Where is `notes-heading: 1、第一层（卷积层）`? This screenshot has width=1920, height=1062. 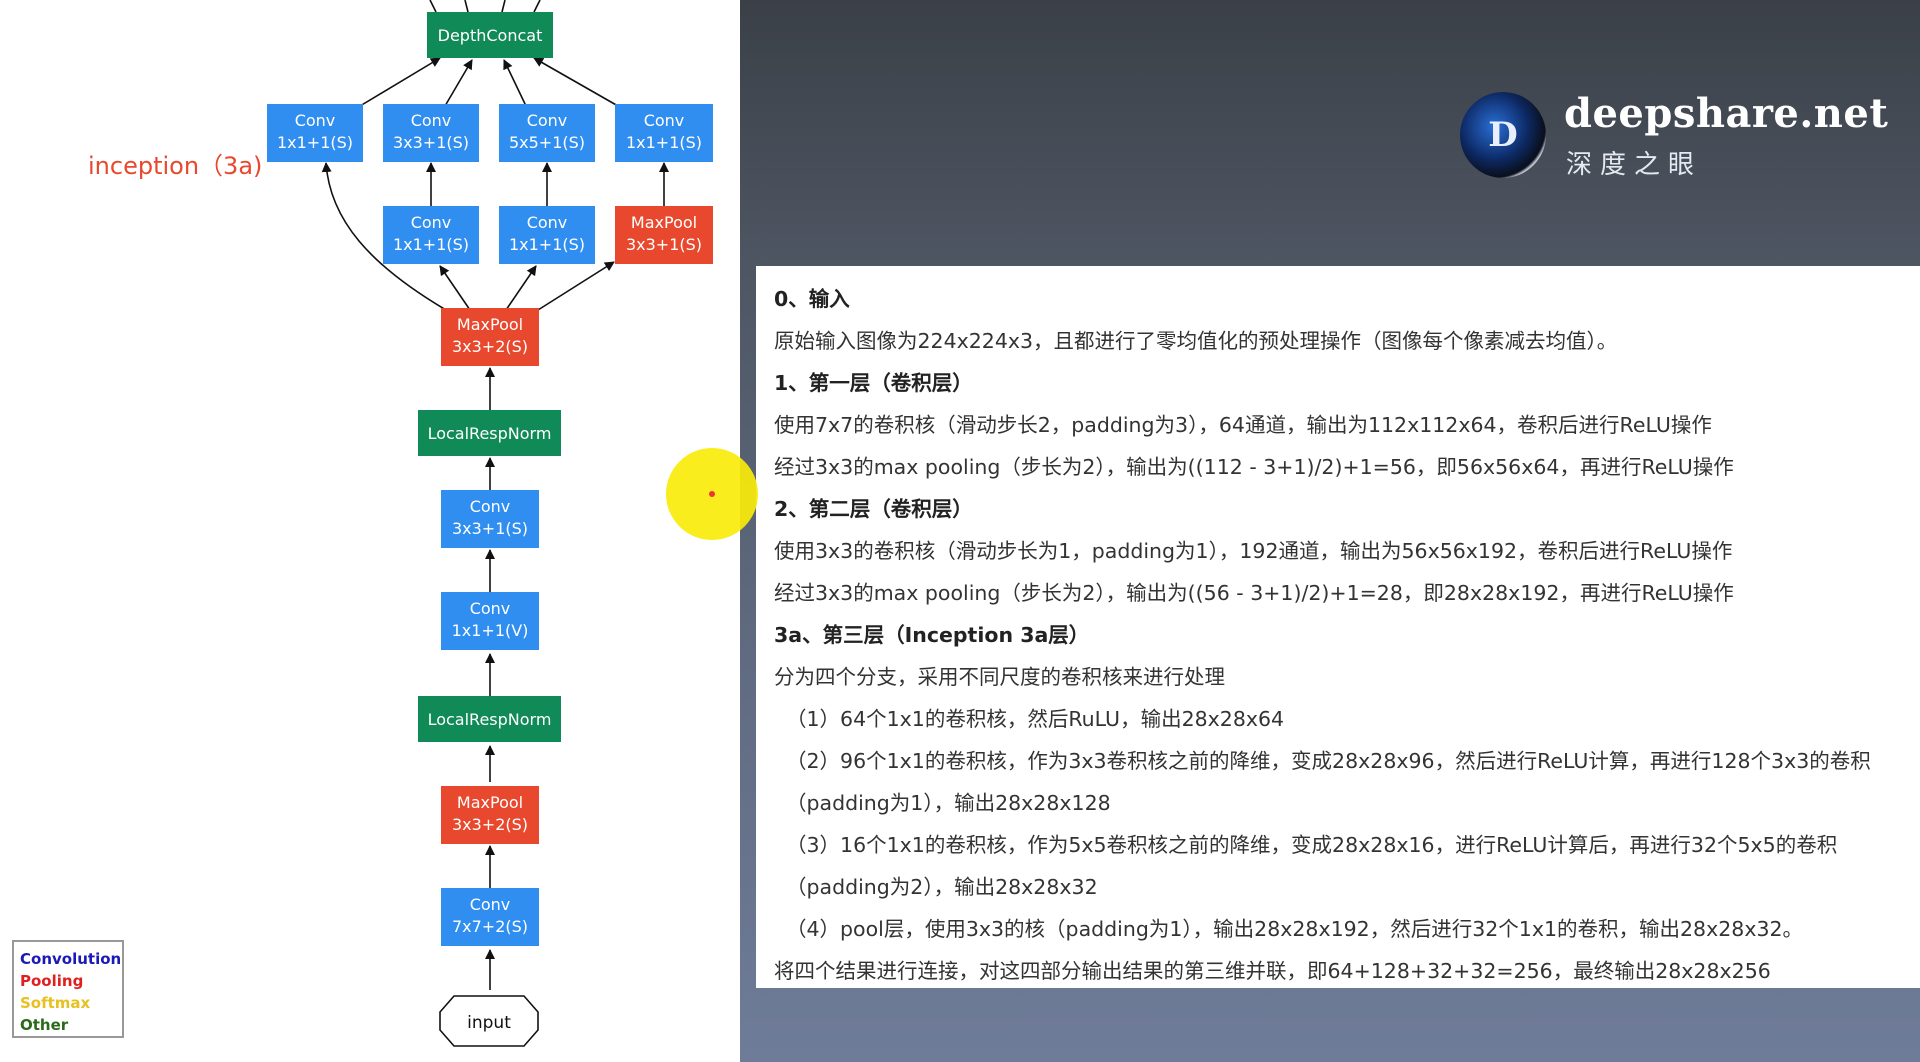
notes-heading: 1、第一层（卷积层） is located at coordinates (873, 383).